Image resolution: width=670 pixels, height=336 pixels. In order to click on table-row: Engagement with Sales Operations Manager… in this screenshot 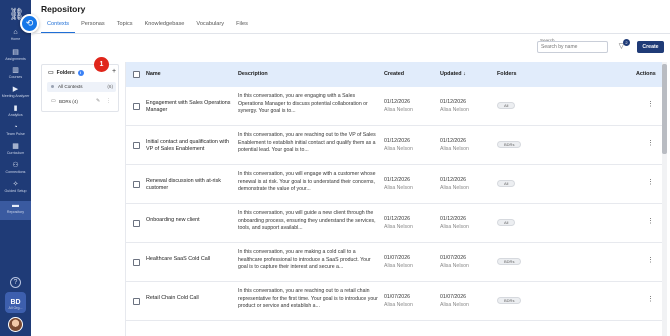, I will do `click(394, 106)`.